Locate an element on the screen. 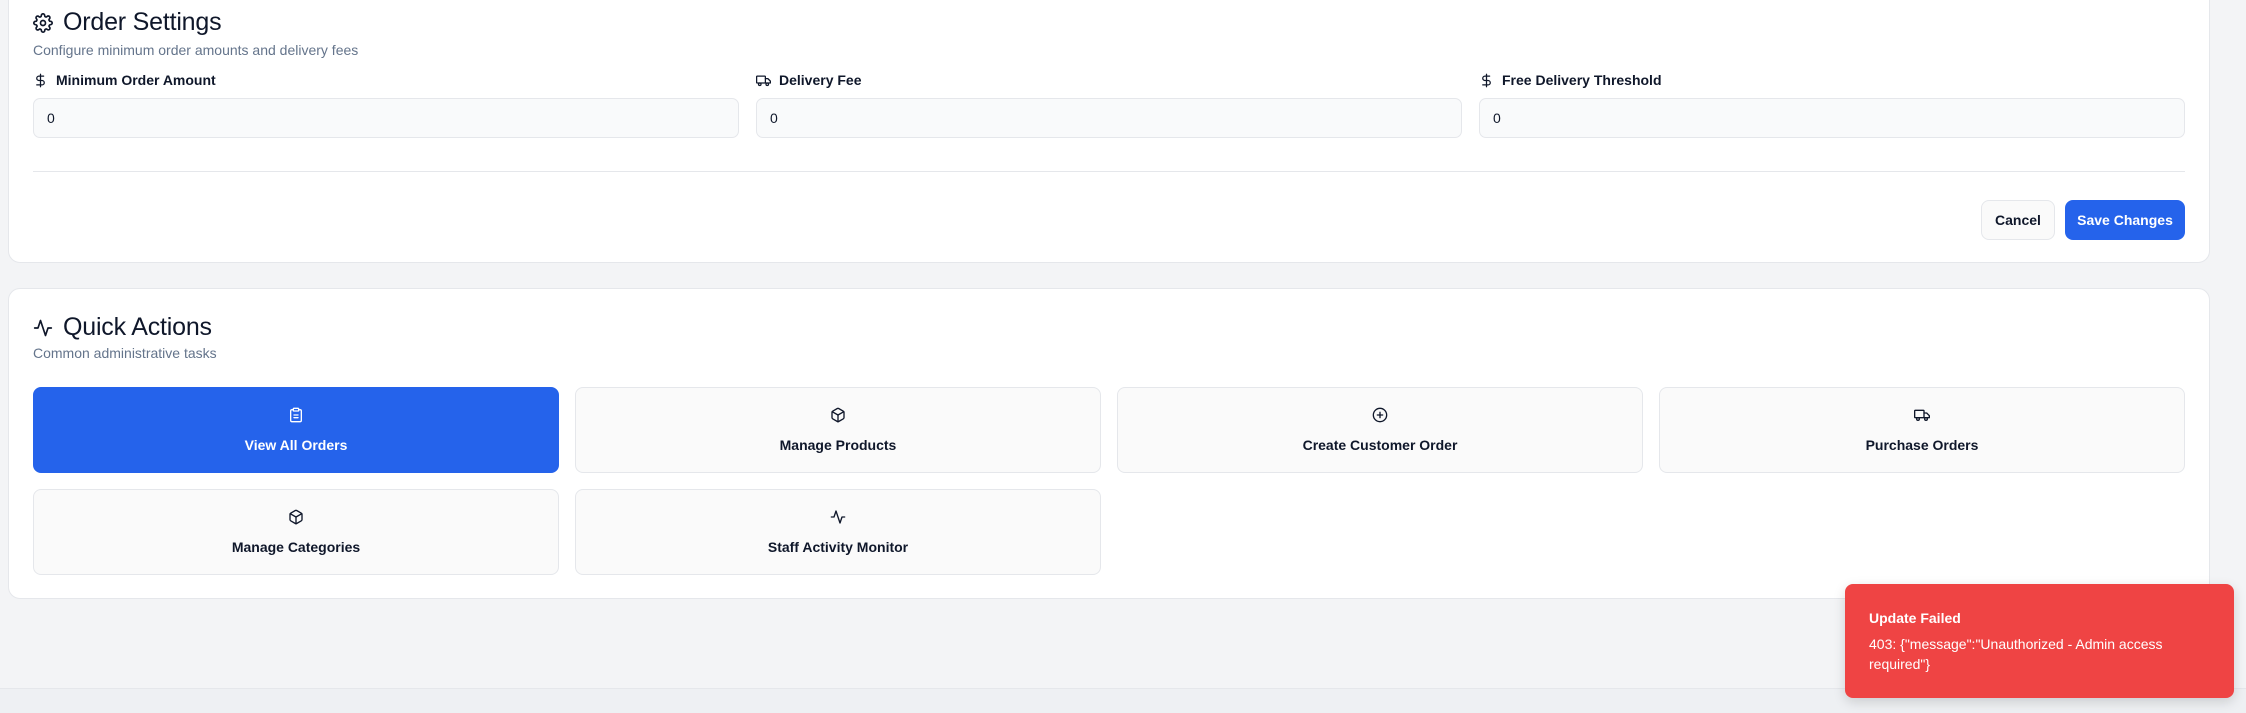 The image size is (2246, 713). minimum-order-label-text: Minimum Order Amount is located at coordinates (136, 80).